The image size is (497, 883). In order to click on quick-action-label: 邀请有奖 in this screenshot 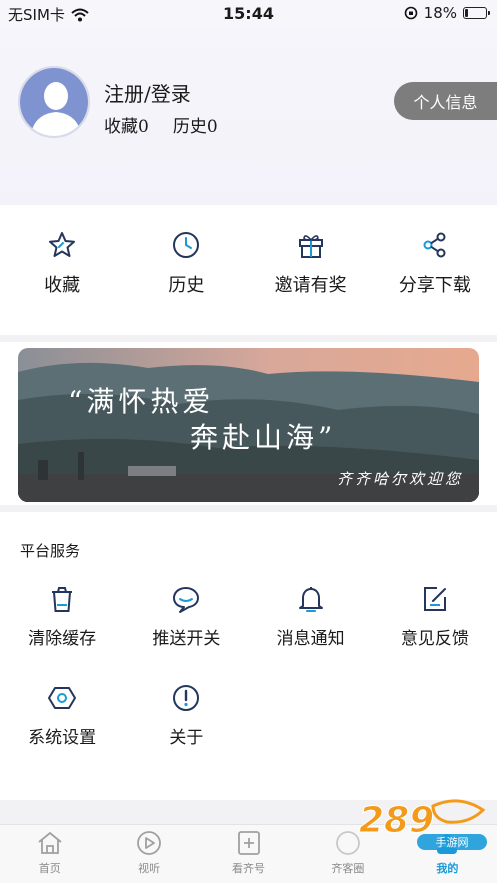, I will do `click(310, 285)`.